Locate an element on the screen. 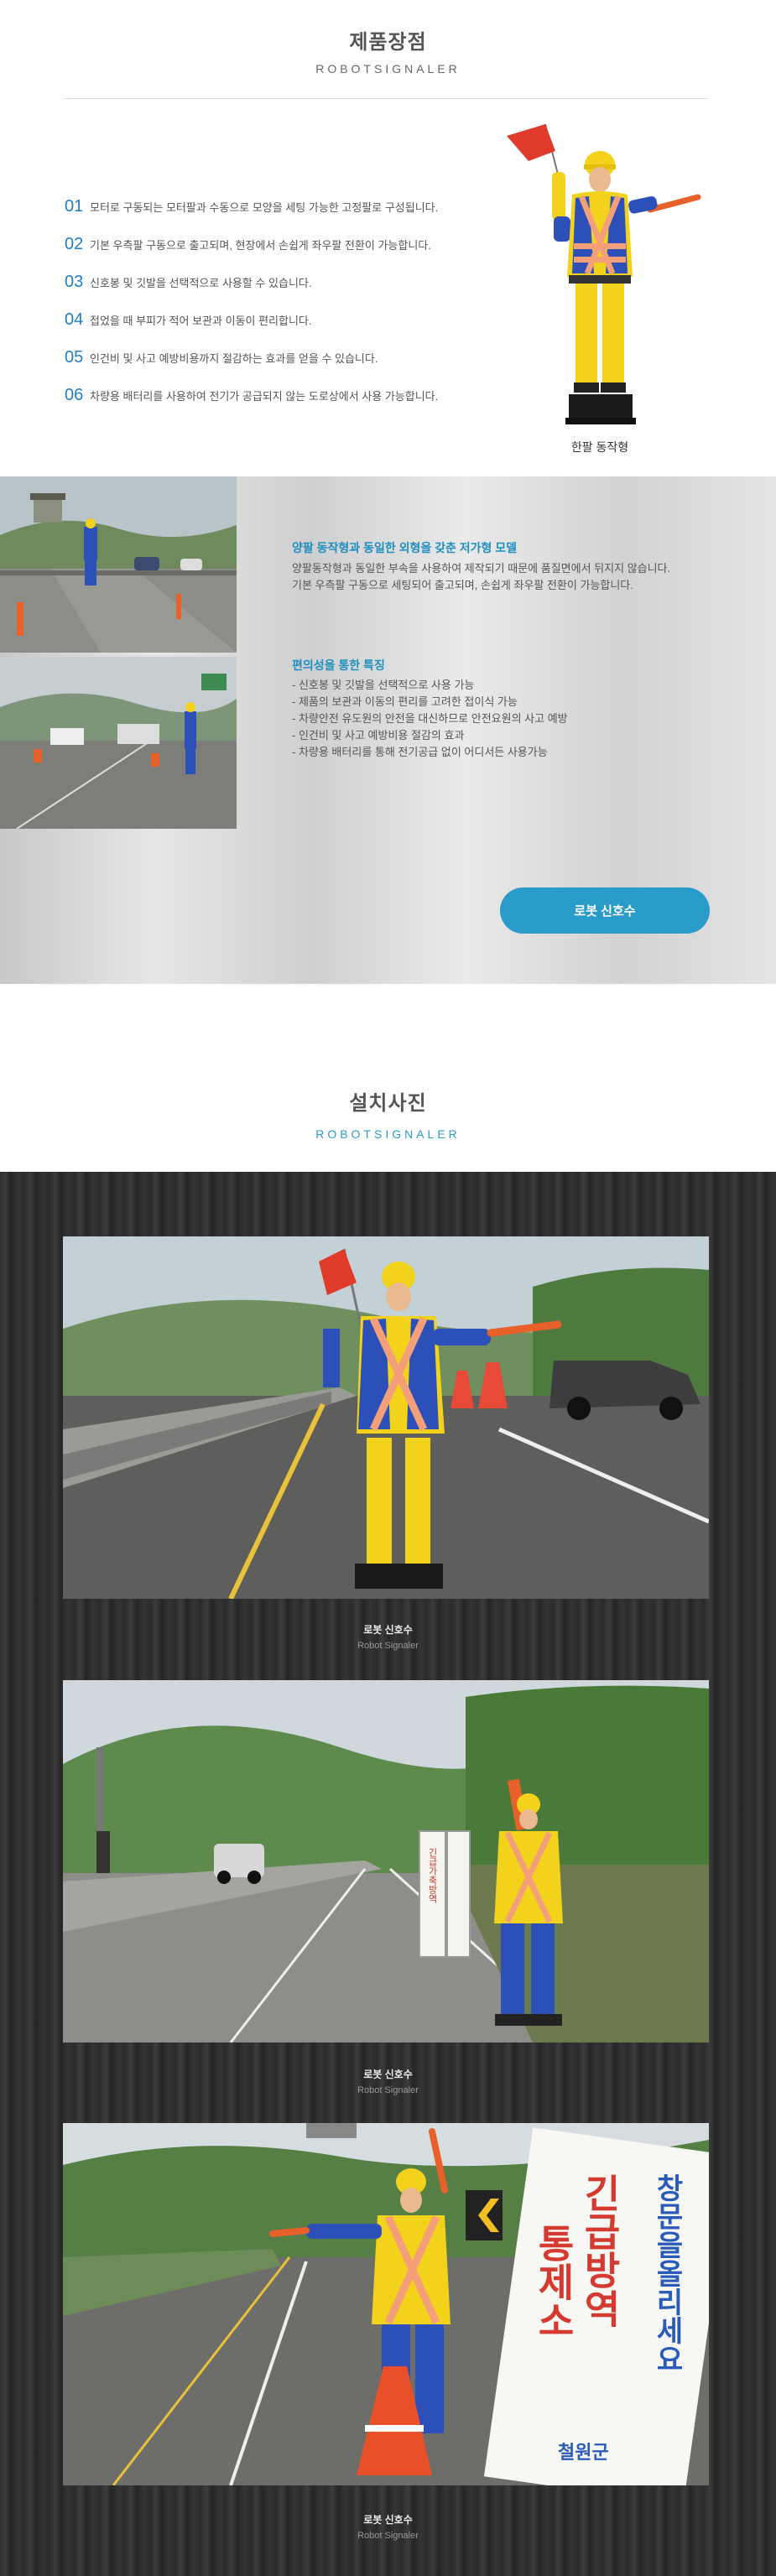 The height and width of the screenshot is (2576, 776). feature-number: 01 is located at coordinates (74, 206).